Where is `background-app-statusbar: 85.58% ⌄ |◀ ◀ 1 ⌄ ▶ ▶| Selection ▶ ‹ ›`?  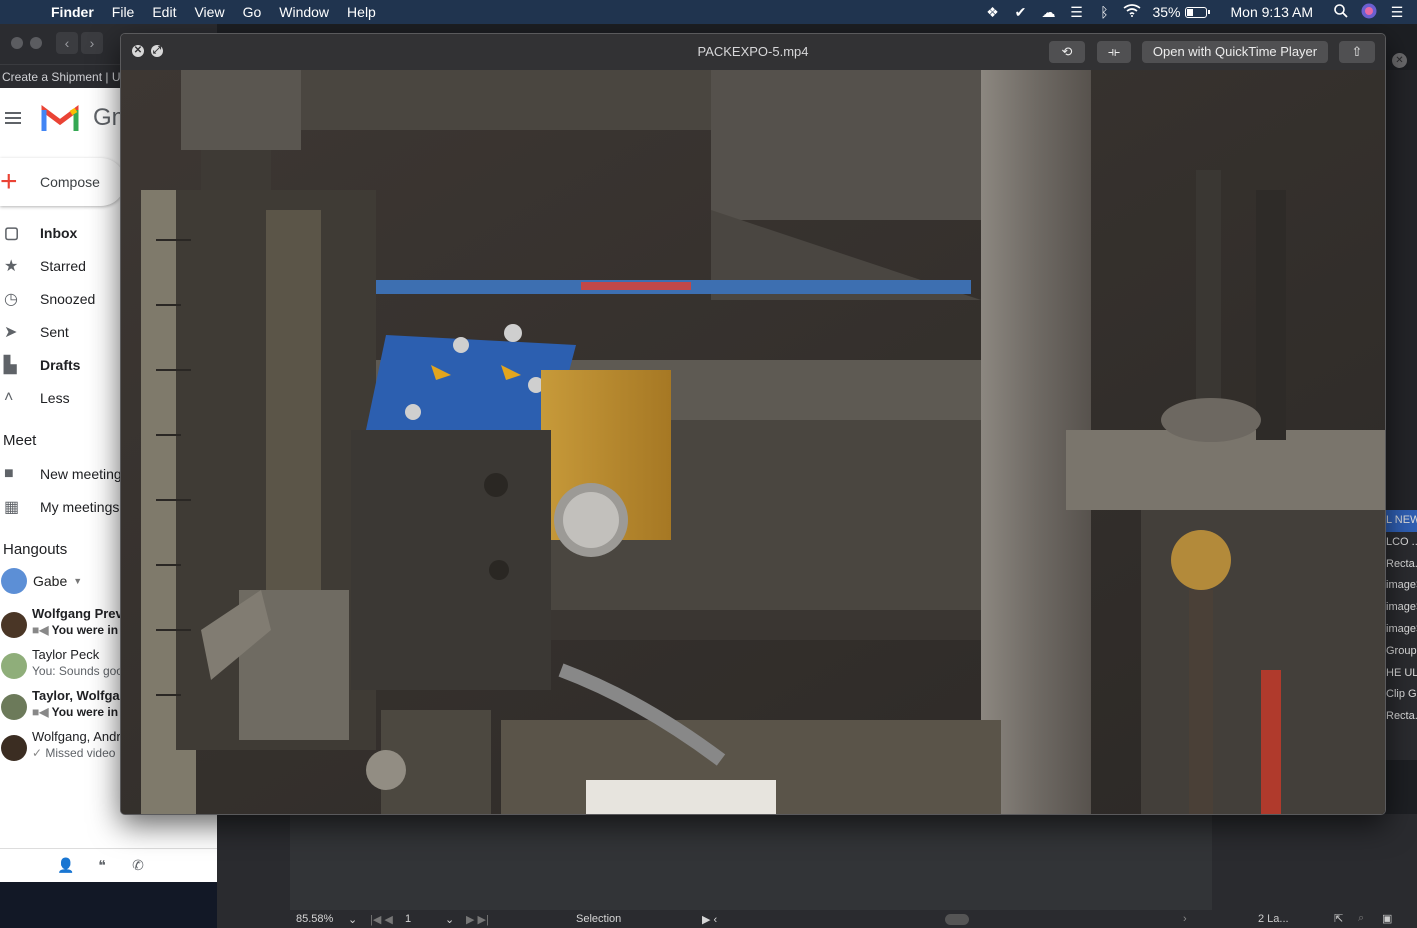 background-app-statusbar: 85.58% ⌄ |◀ ◀ 1 ⌄ ▶ ▶| Selection ▶ ‹ › is located at coordinates (746, 919).